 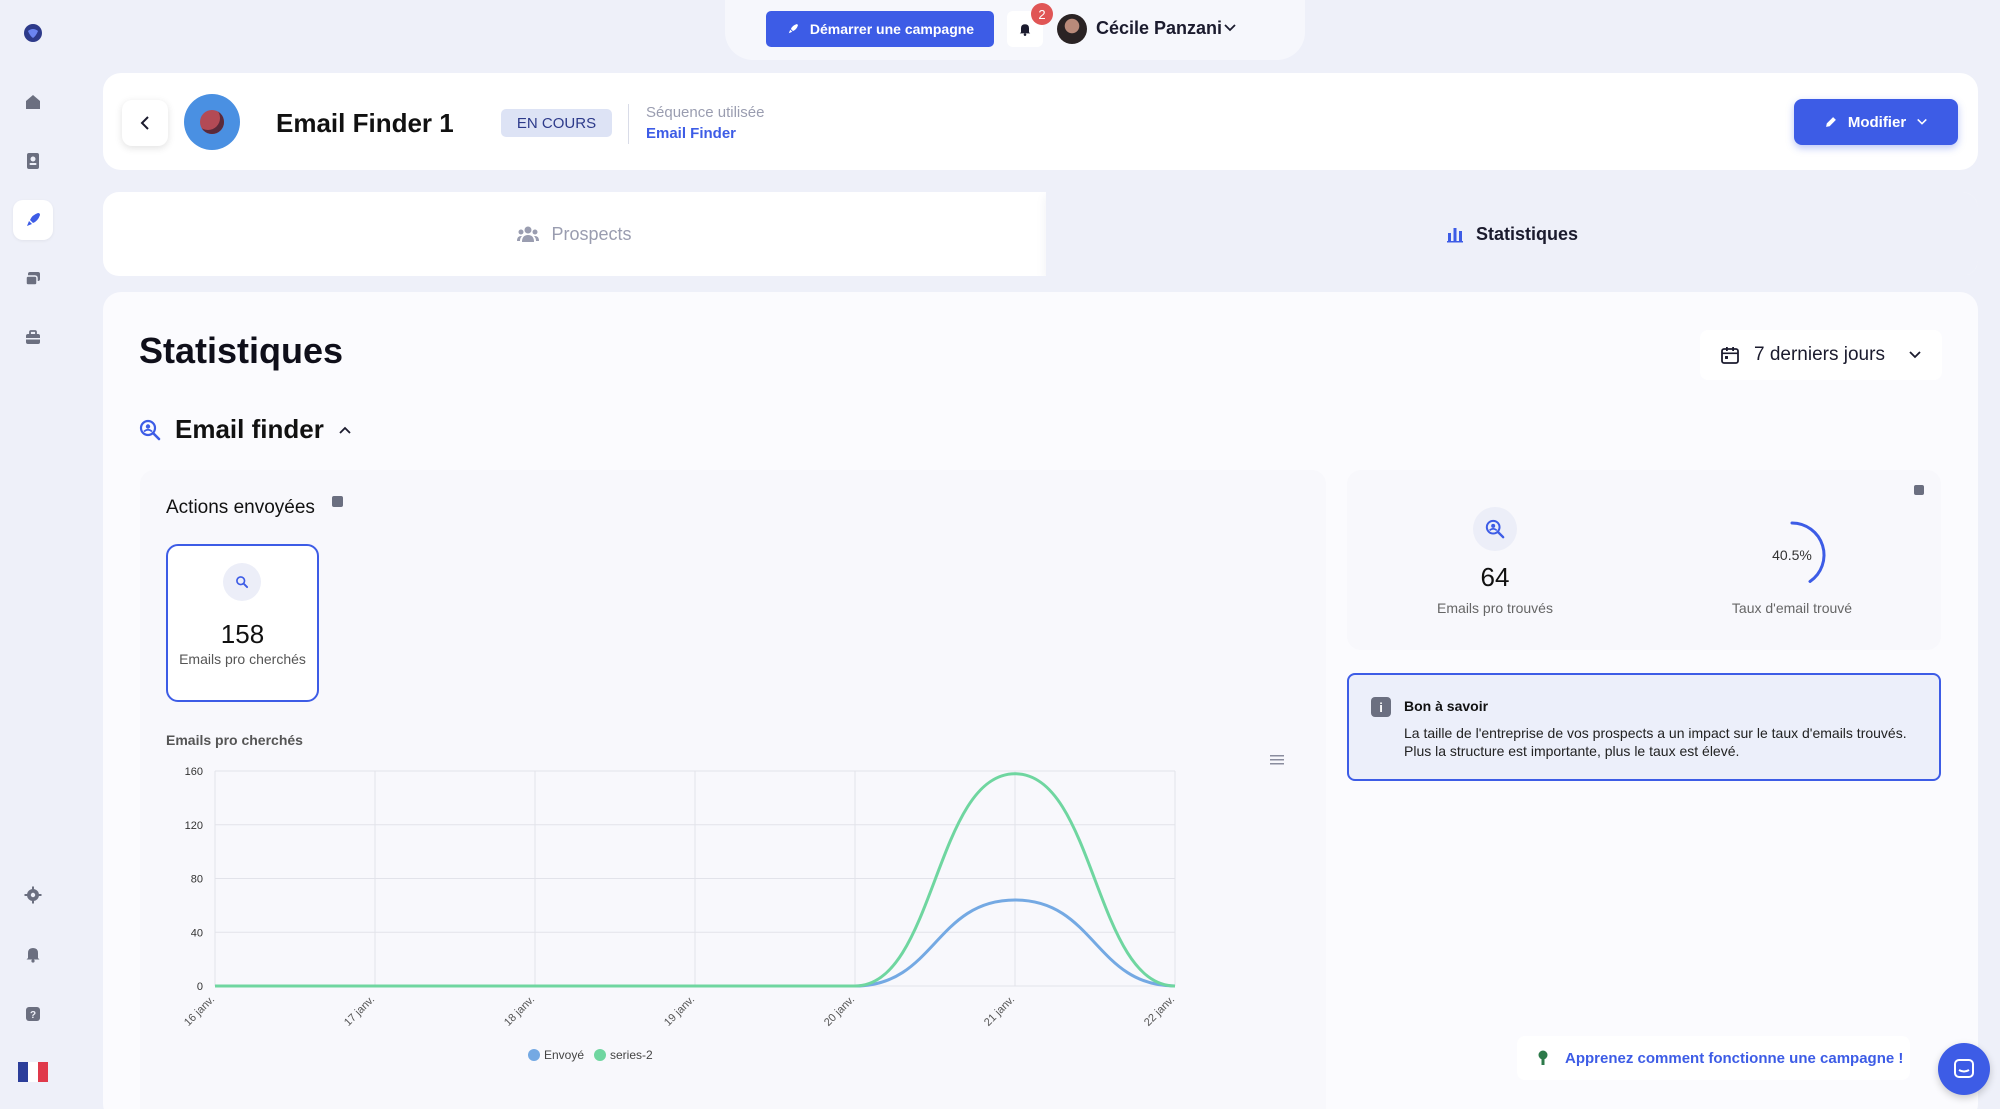 I want to click on avatar, so click(x=1072, y=29).